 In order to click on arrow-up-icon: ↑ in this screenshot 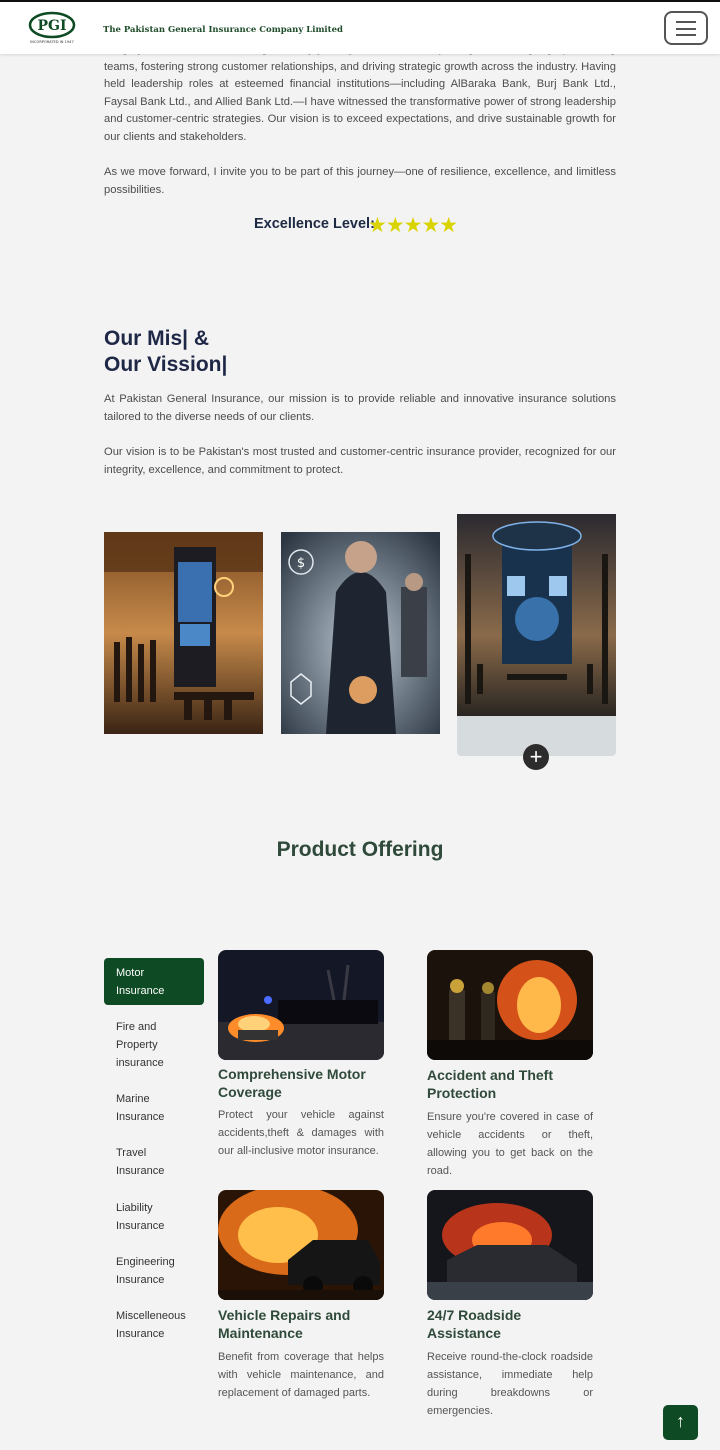, I will do `click(680, 1421)`.